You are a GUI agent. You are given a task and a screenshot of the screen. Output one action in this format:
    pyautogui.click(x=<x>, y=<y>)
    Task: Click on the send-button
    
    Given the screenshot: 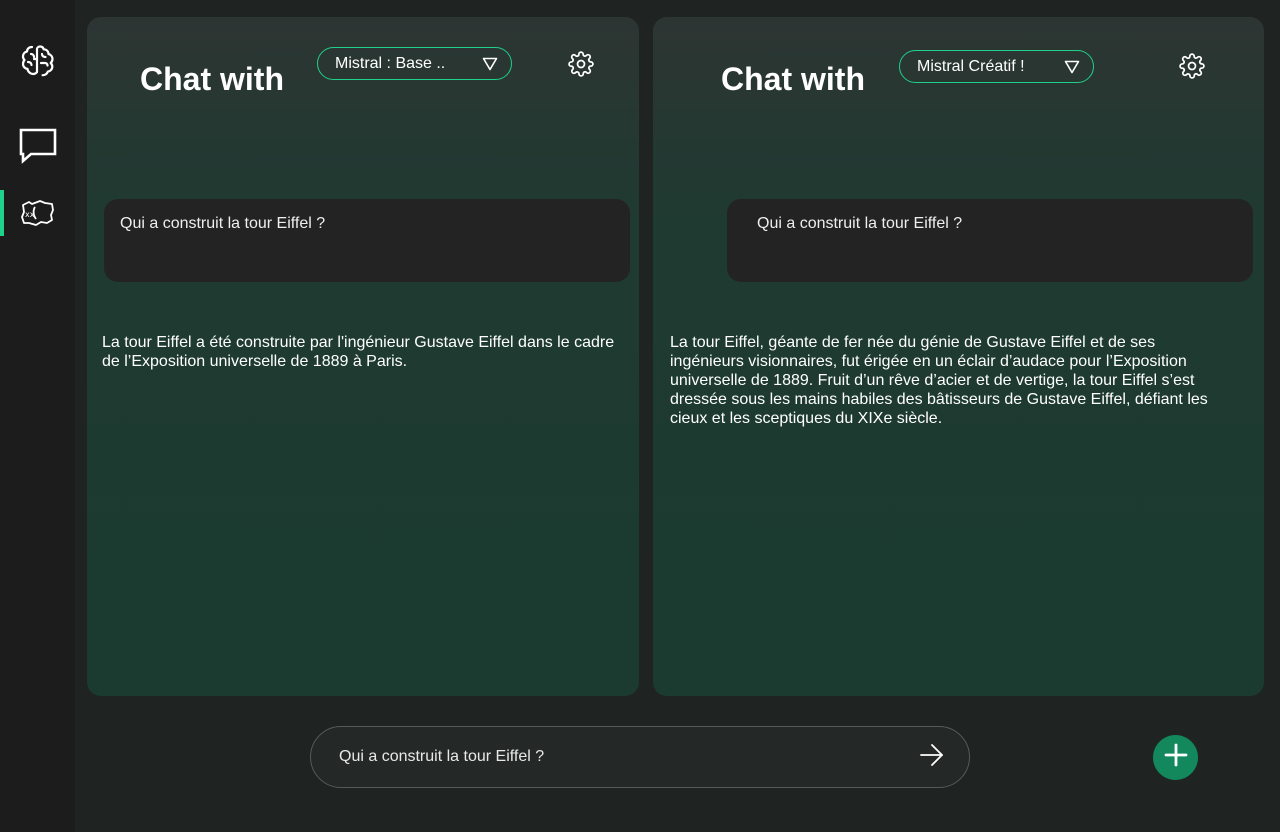 What is the action you would take?
    pyautogui.click(x=932, y=757)
    